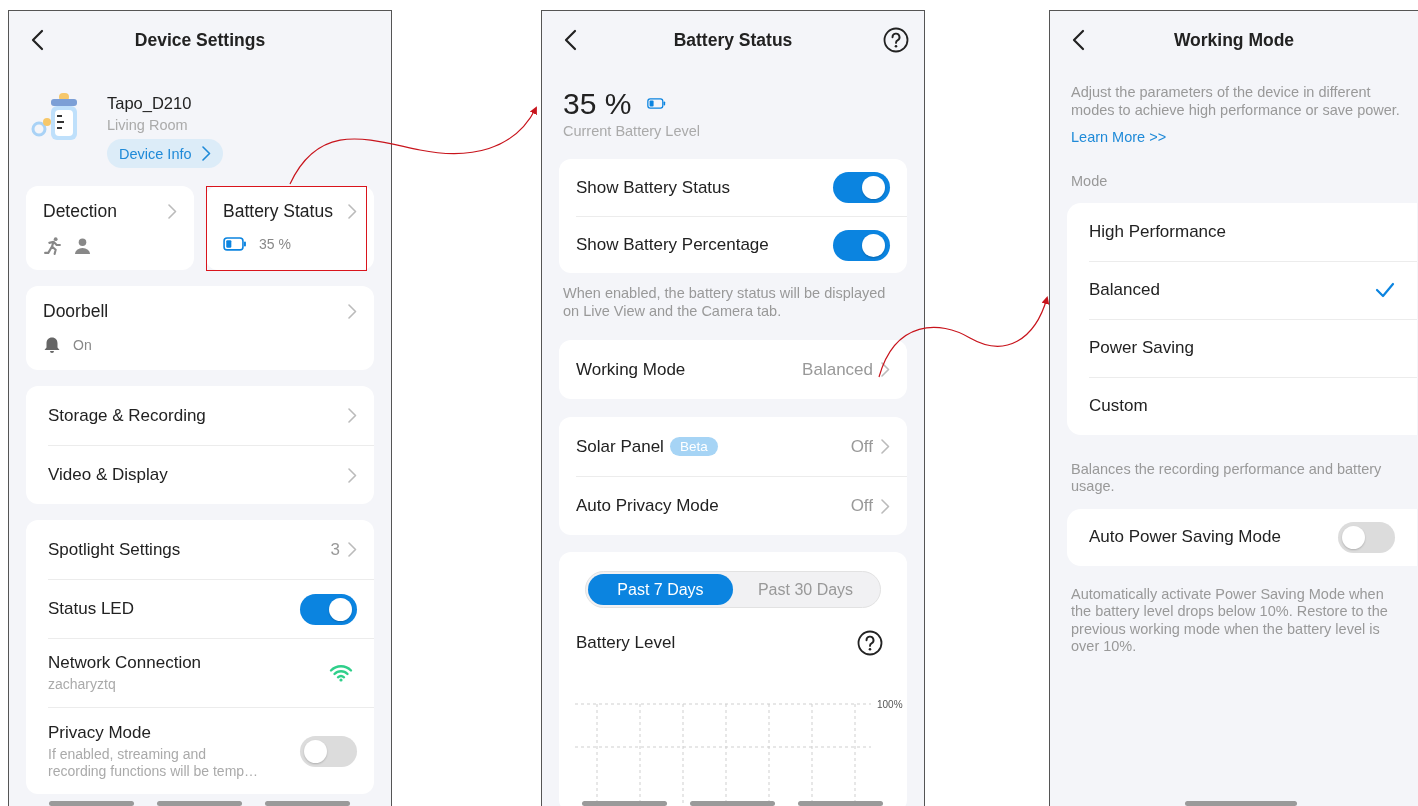 This screenshot has height=806, width=1418. What do you see at coordinates (1234, 40) in the screenshot?
I see `screen-title: Working Mode` at bounding box center [1234, 40].